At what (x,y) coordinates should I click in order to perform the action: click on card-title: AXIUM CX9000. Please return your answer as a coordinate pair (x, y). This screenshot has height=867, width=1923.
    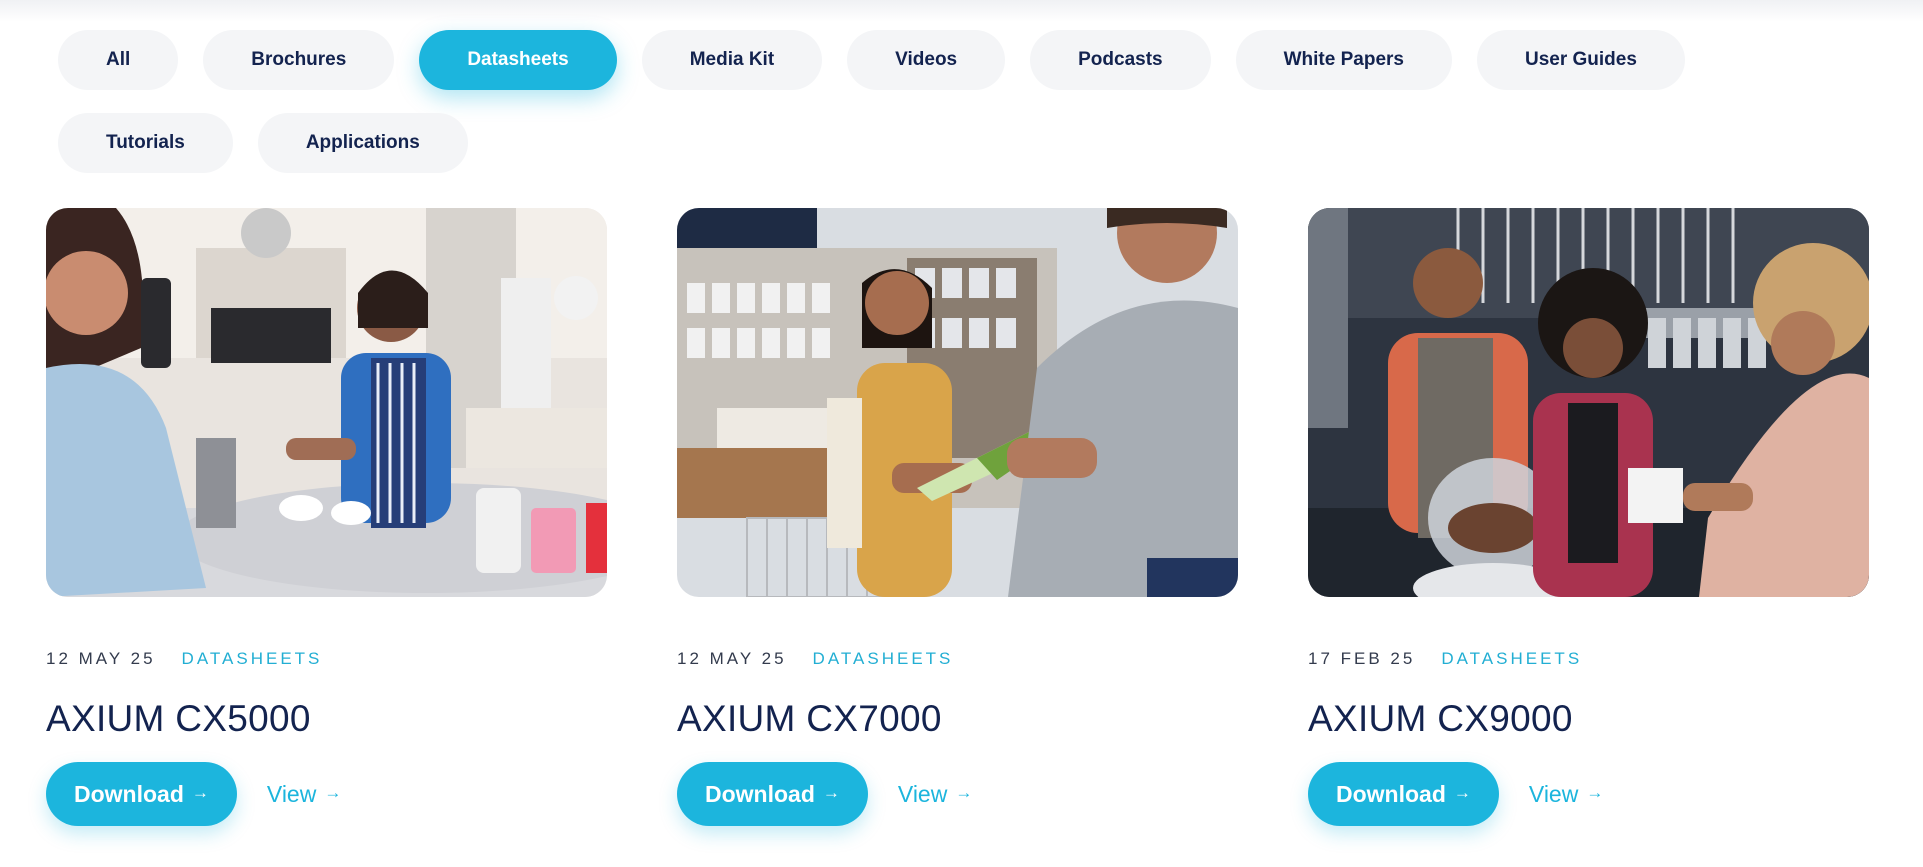
    Looking at the image, I should click on (1588, 719).